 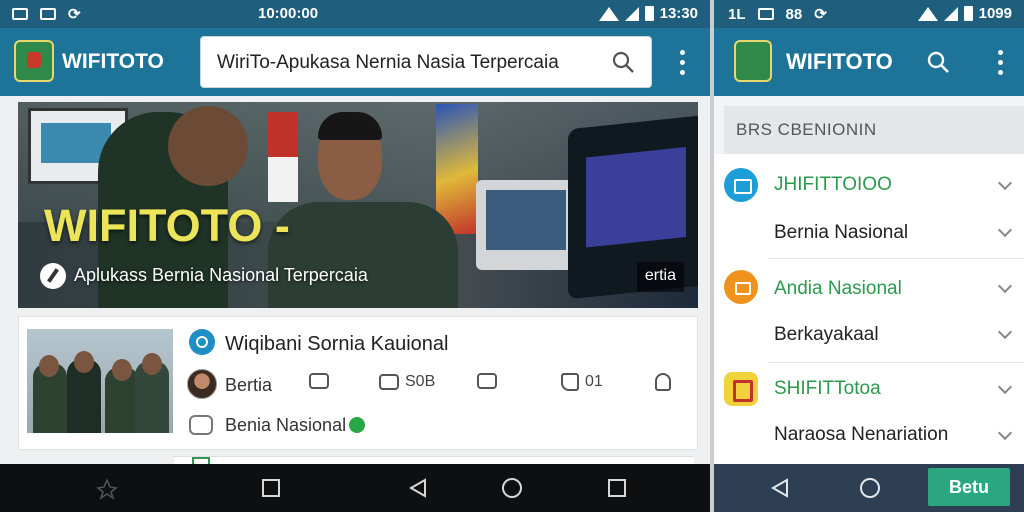 I want to click on notification-icon: 88, so click(x=794, y=14).